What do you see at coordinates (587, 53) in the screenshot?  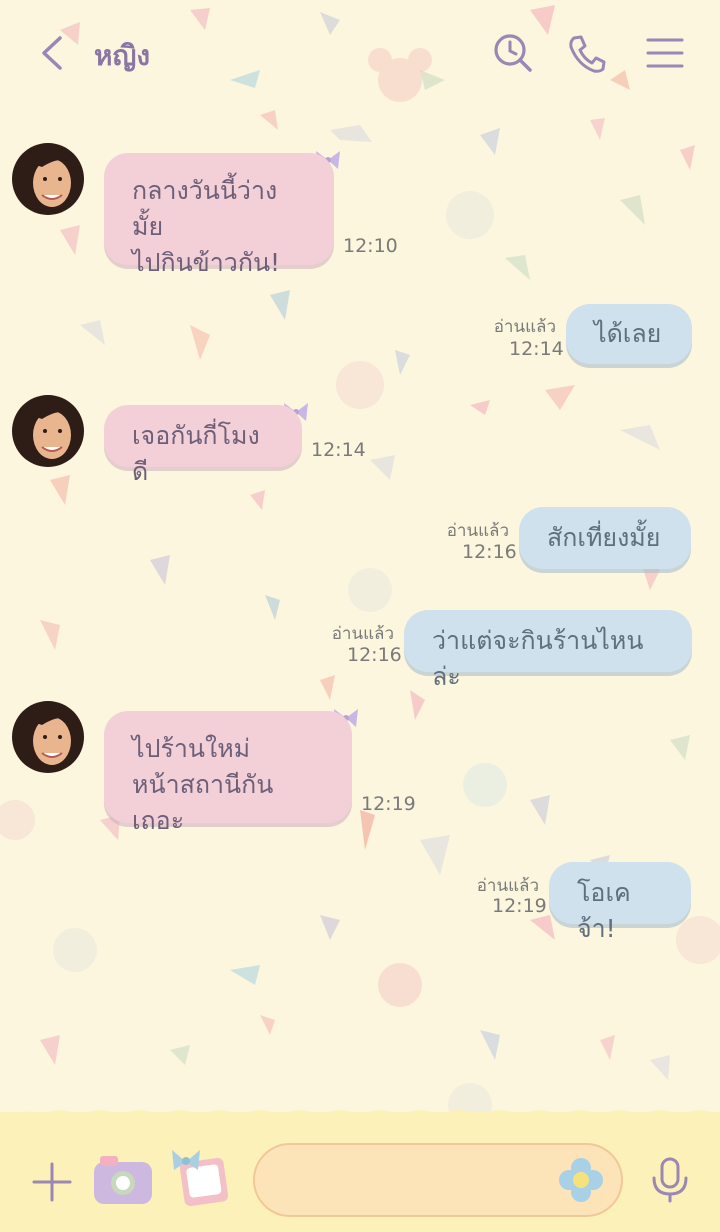 I see `phone-icon` at bounding box center [587, 53].